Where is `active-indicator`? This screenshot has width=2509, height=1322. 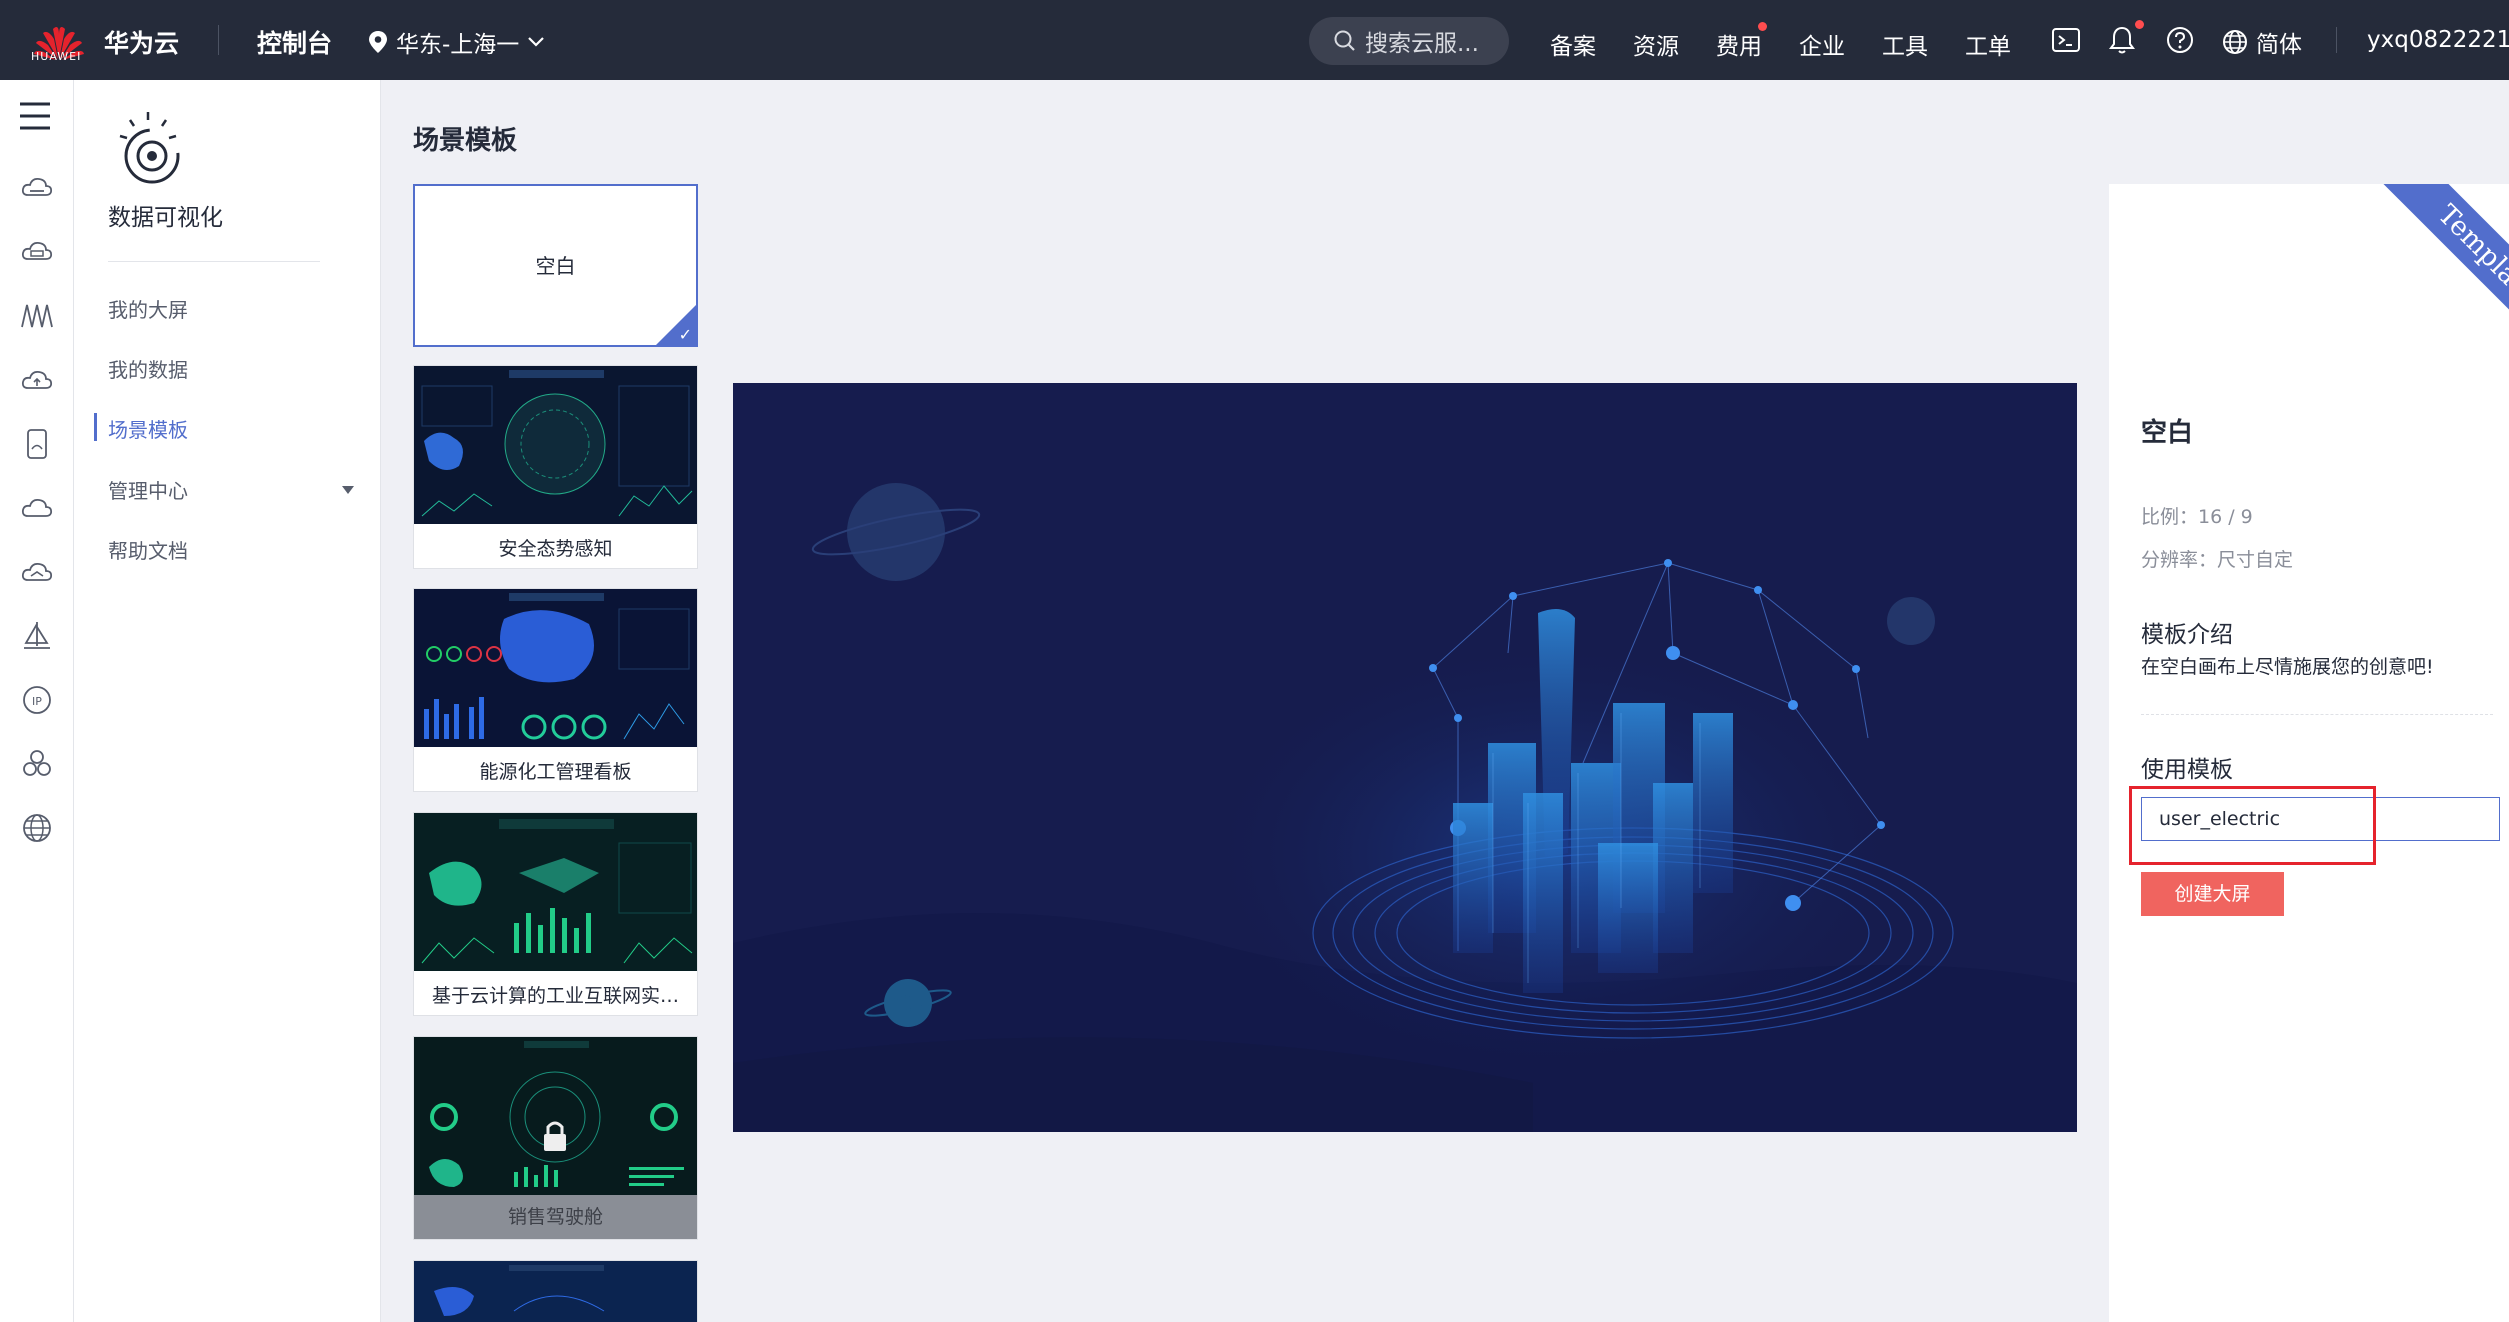
active-indicator is located at coordinates (95, 427).